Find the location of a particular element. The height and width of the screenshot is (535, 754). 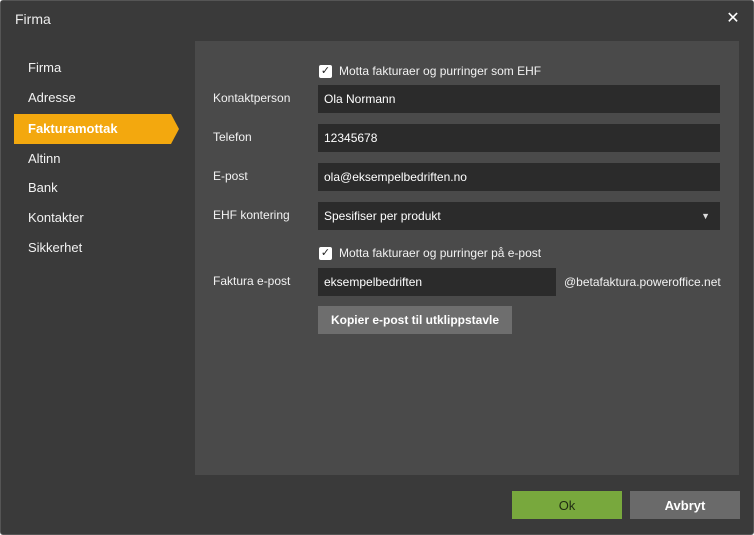

sidebar-item-adresse: Adresse is located at coordinates (92, 98).